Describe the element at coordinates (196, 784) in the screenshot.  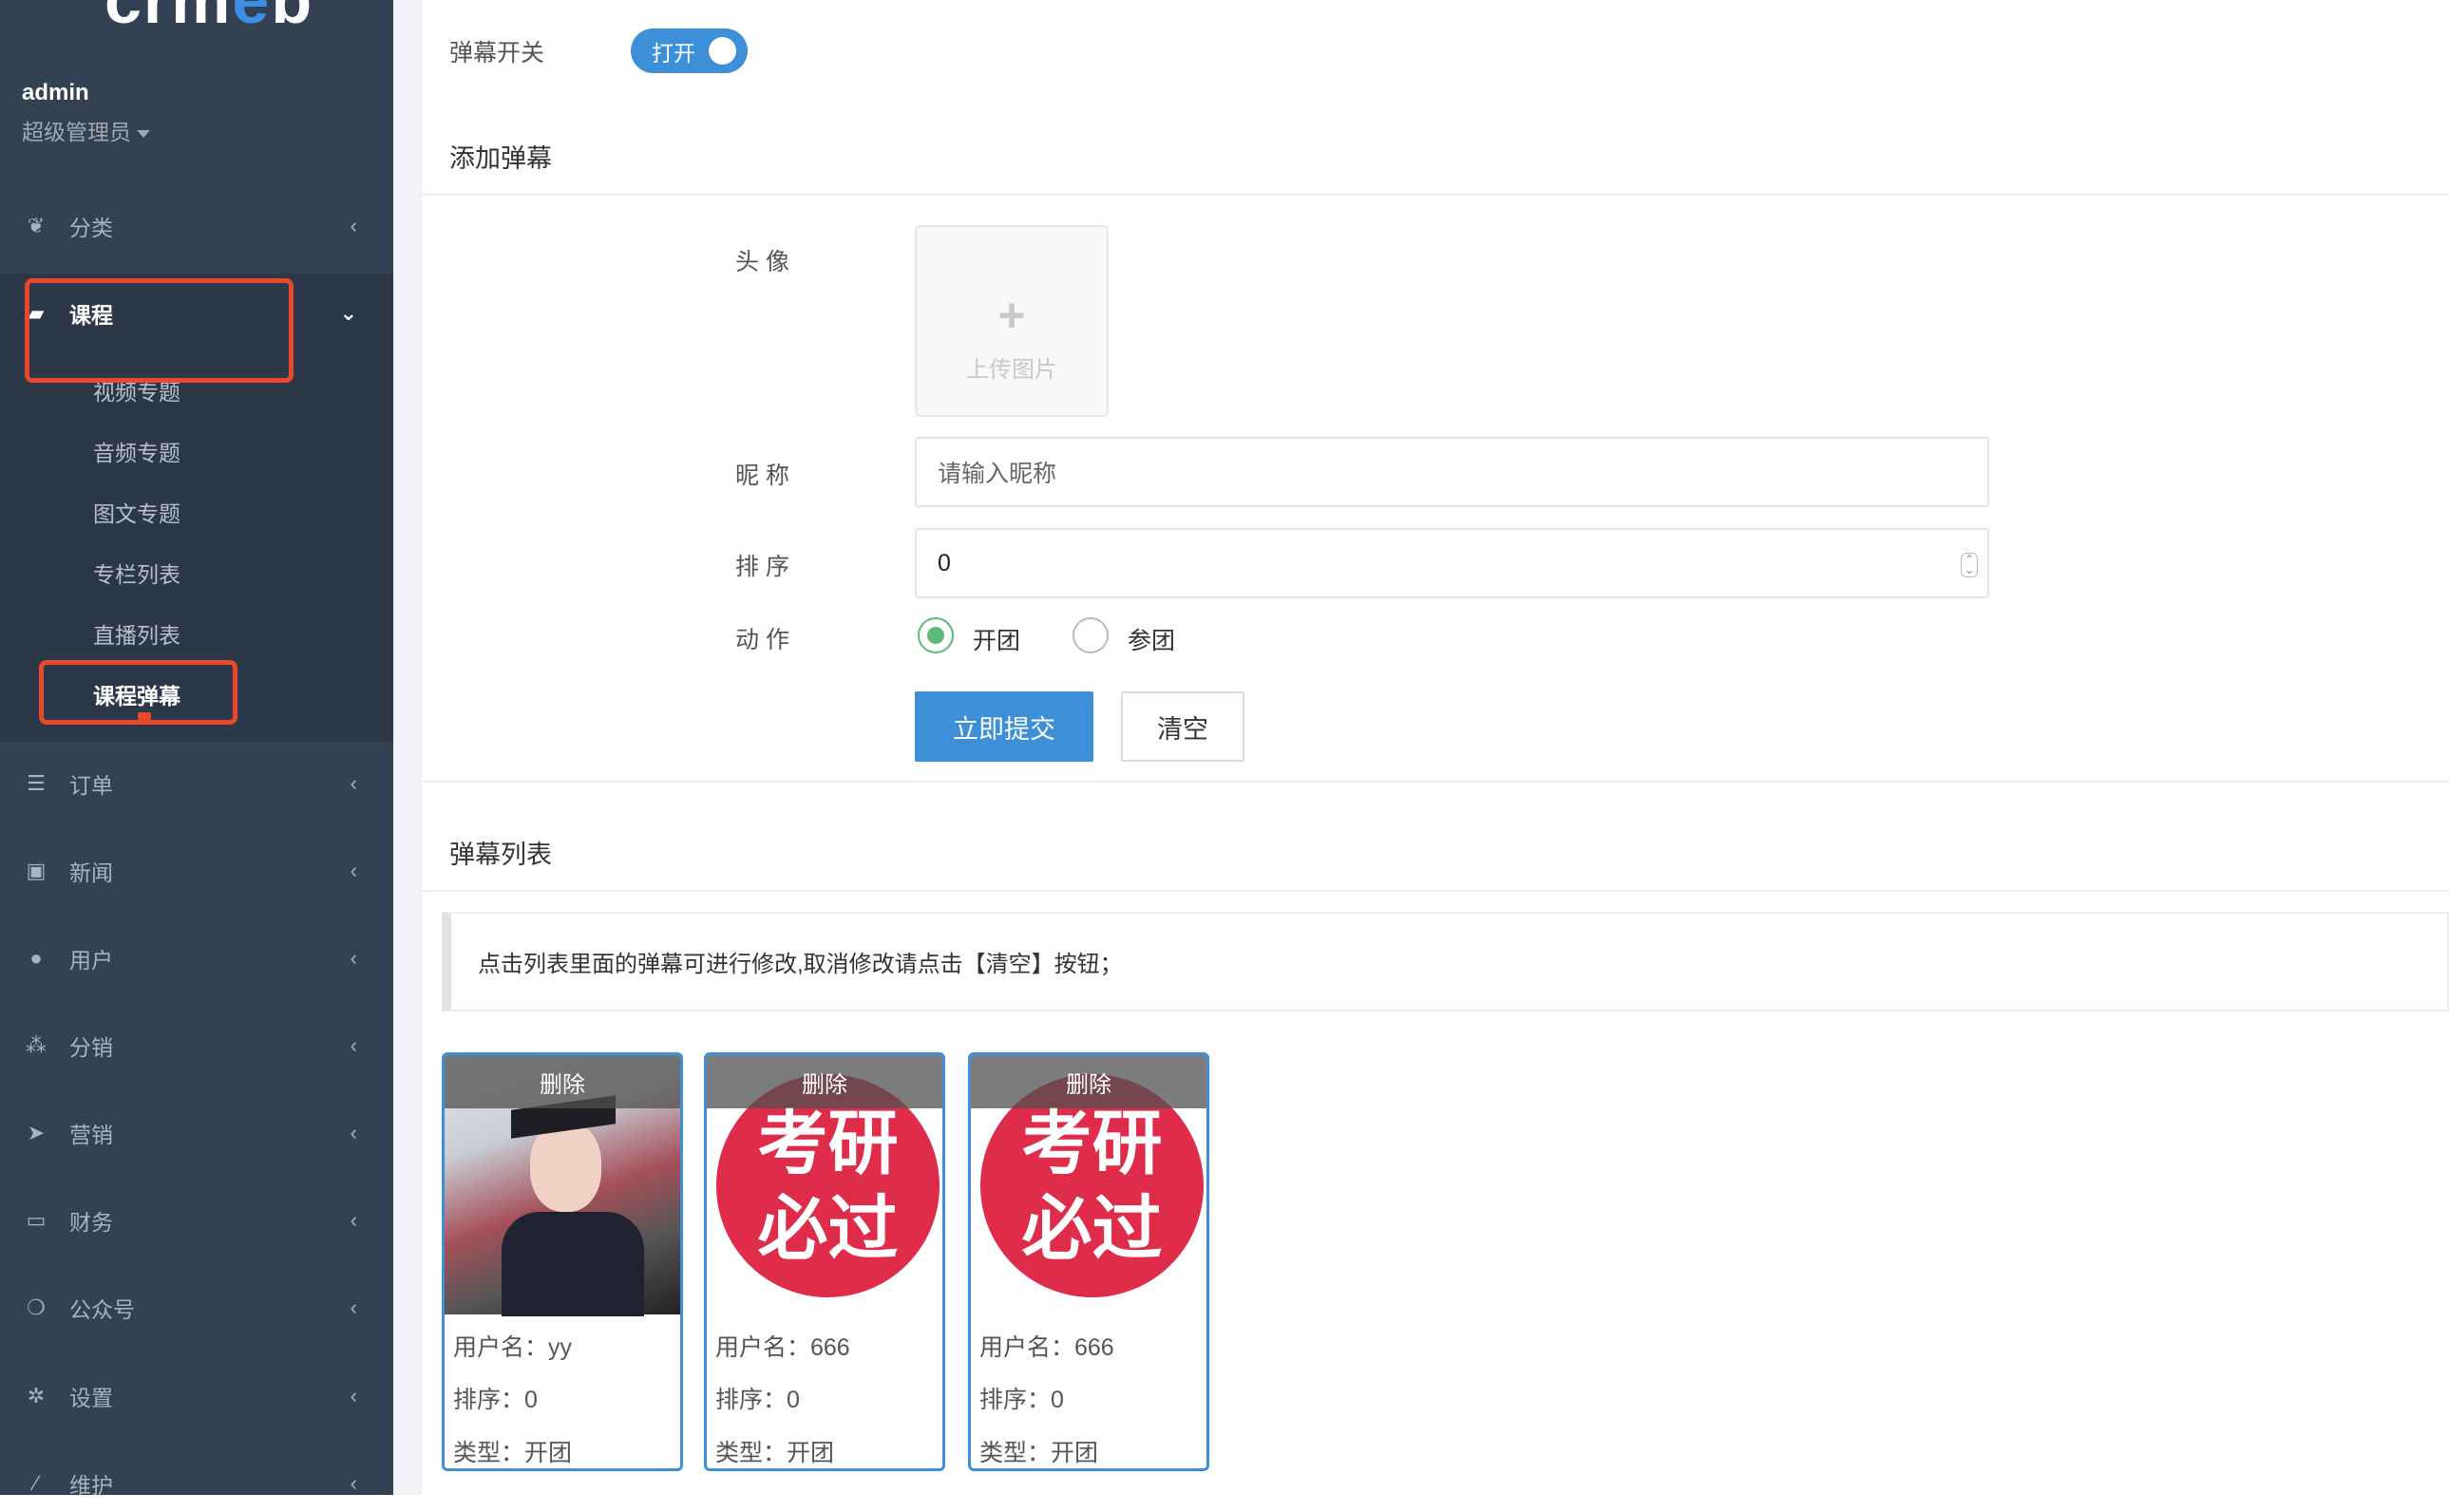
I see `sidebar-item-orders: ☰ 订单 ‹` at that location.